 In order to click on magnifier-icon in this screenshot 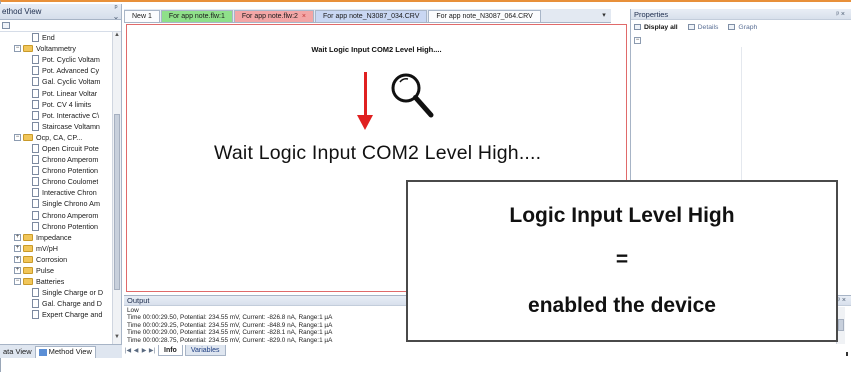, I will do `click(412, 95)`.